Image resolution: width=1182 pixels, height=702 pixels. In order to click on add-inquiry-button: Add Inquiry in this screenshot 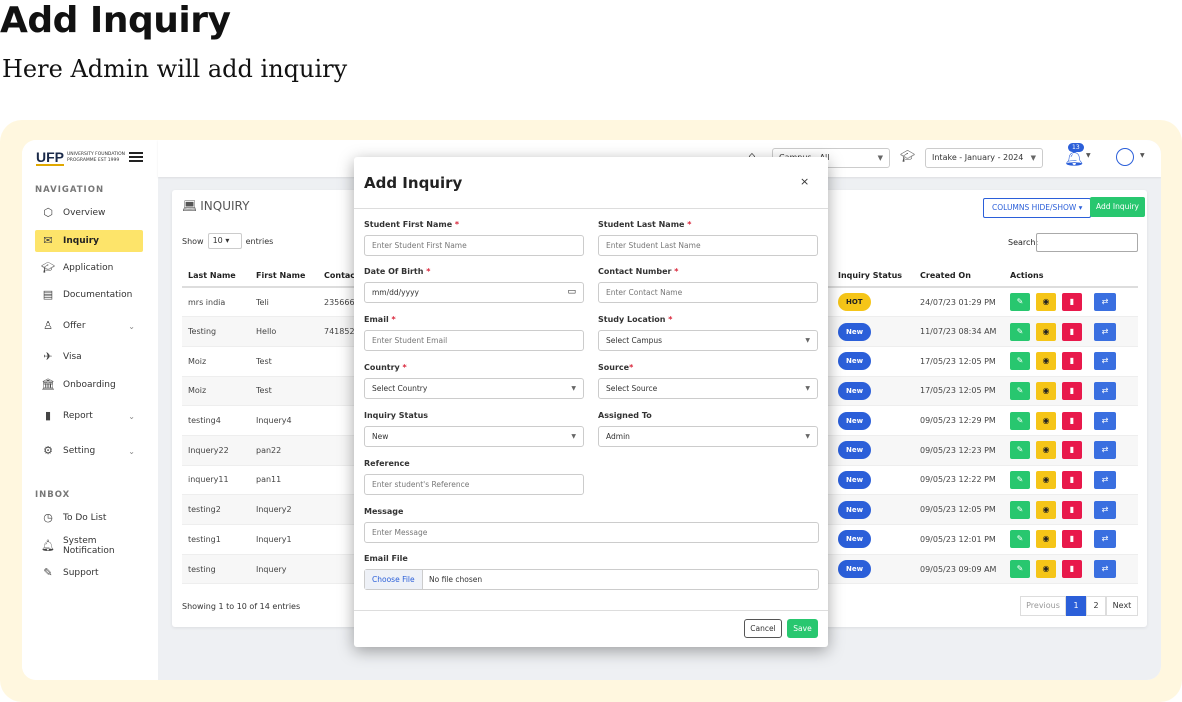, I will do `click(1117, 207)`.